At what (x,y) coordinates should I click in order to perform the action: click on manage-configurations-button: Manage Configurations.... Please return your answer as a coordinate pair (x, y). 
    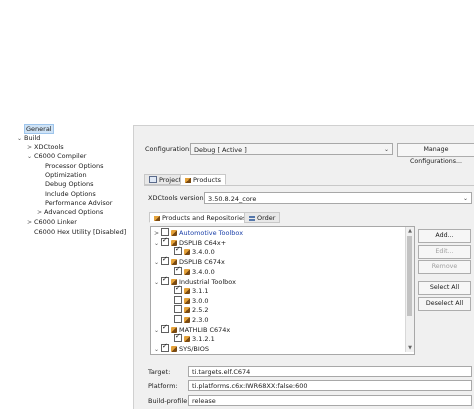
    Looking at the image, I should click on (435, 154).